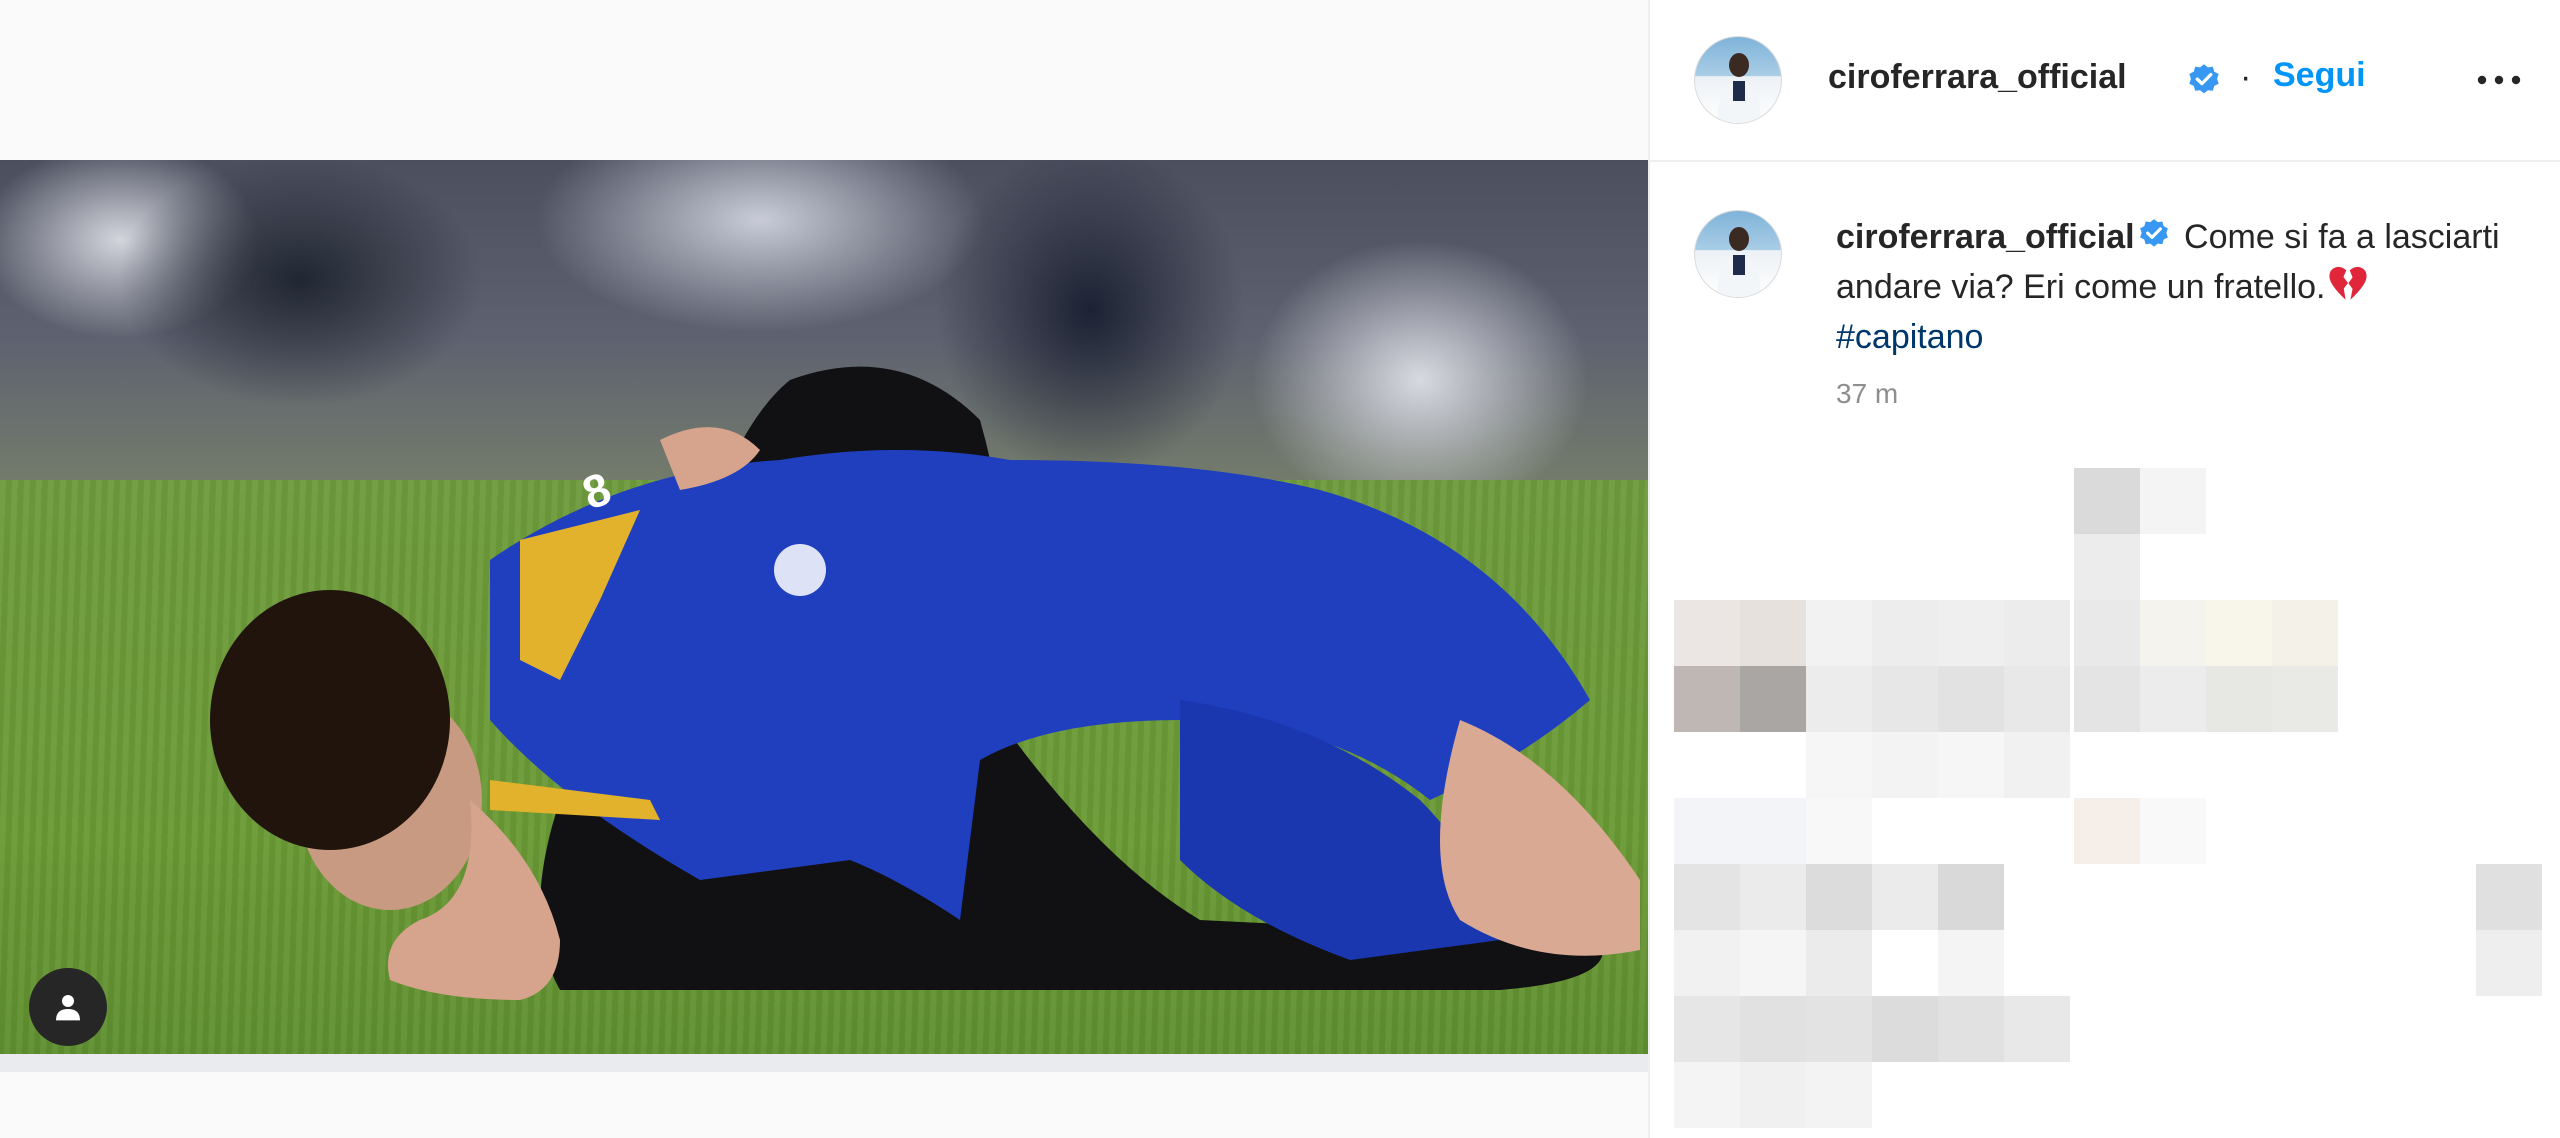 This screenshot has width=2560, height=1138. I want to click on caption-author-avatar, so click(1738, 254).